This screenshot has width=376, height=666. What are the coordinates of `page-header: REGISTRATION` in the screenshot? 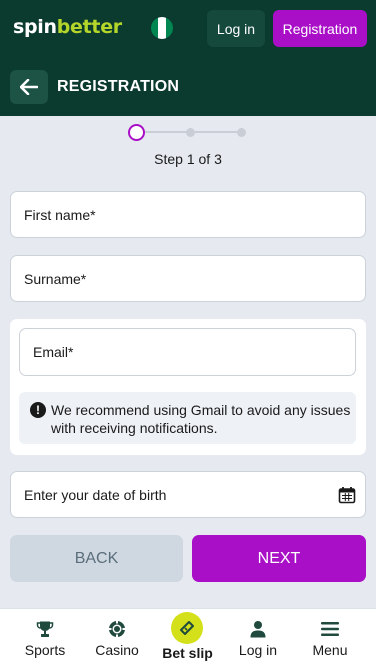 It's located at (188, 87).